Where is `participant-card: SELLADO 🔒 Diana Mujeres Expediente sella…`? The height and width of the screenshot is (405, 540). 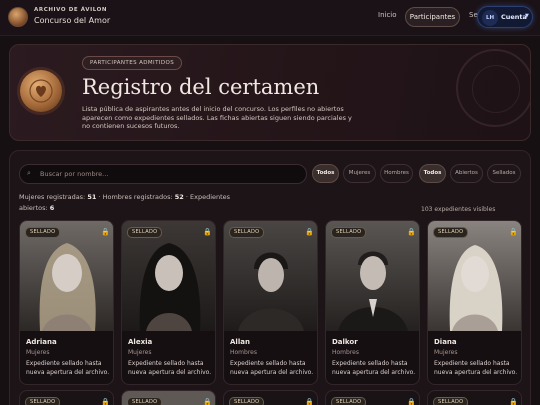
participant-card: SELLADO 🔒 Diana Mujeres Expediente sella… is located at coordinates (474, 302).